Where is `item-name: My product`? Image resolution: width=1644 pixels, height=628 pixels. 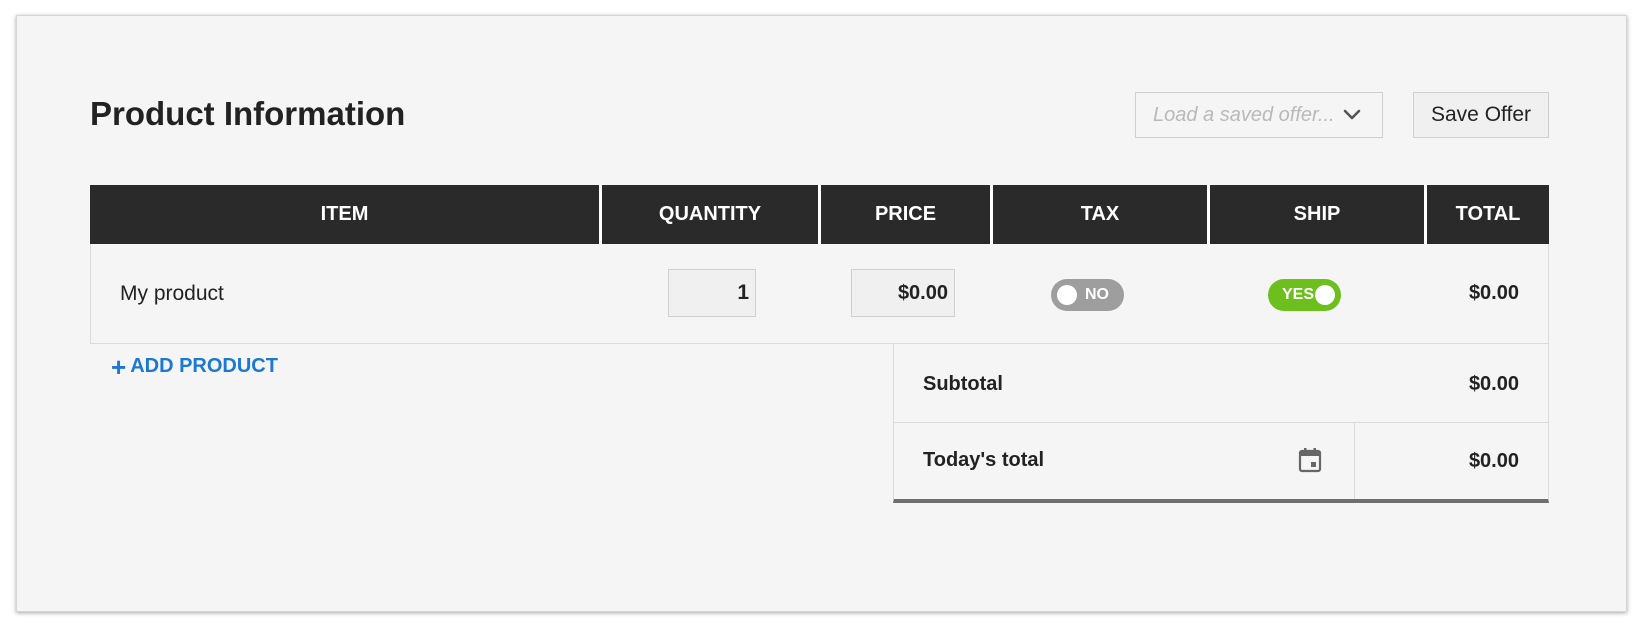 item-name: My product is located at coordinates (172, 293).